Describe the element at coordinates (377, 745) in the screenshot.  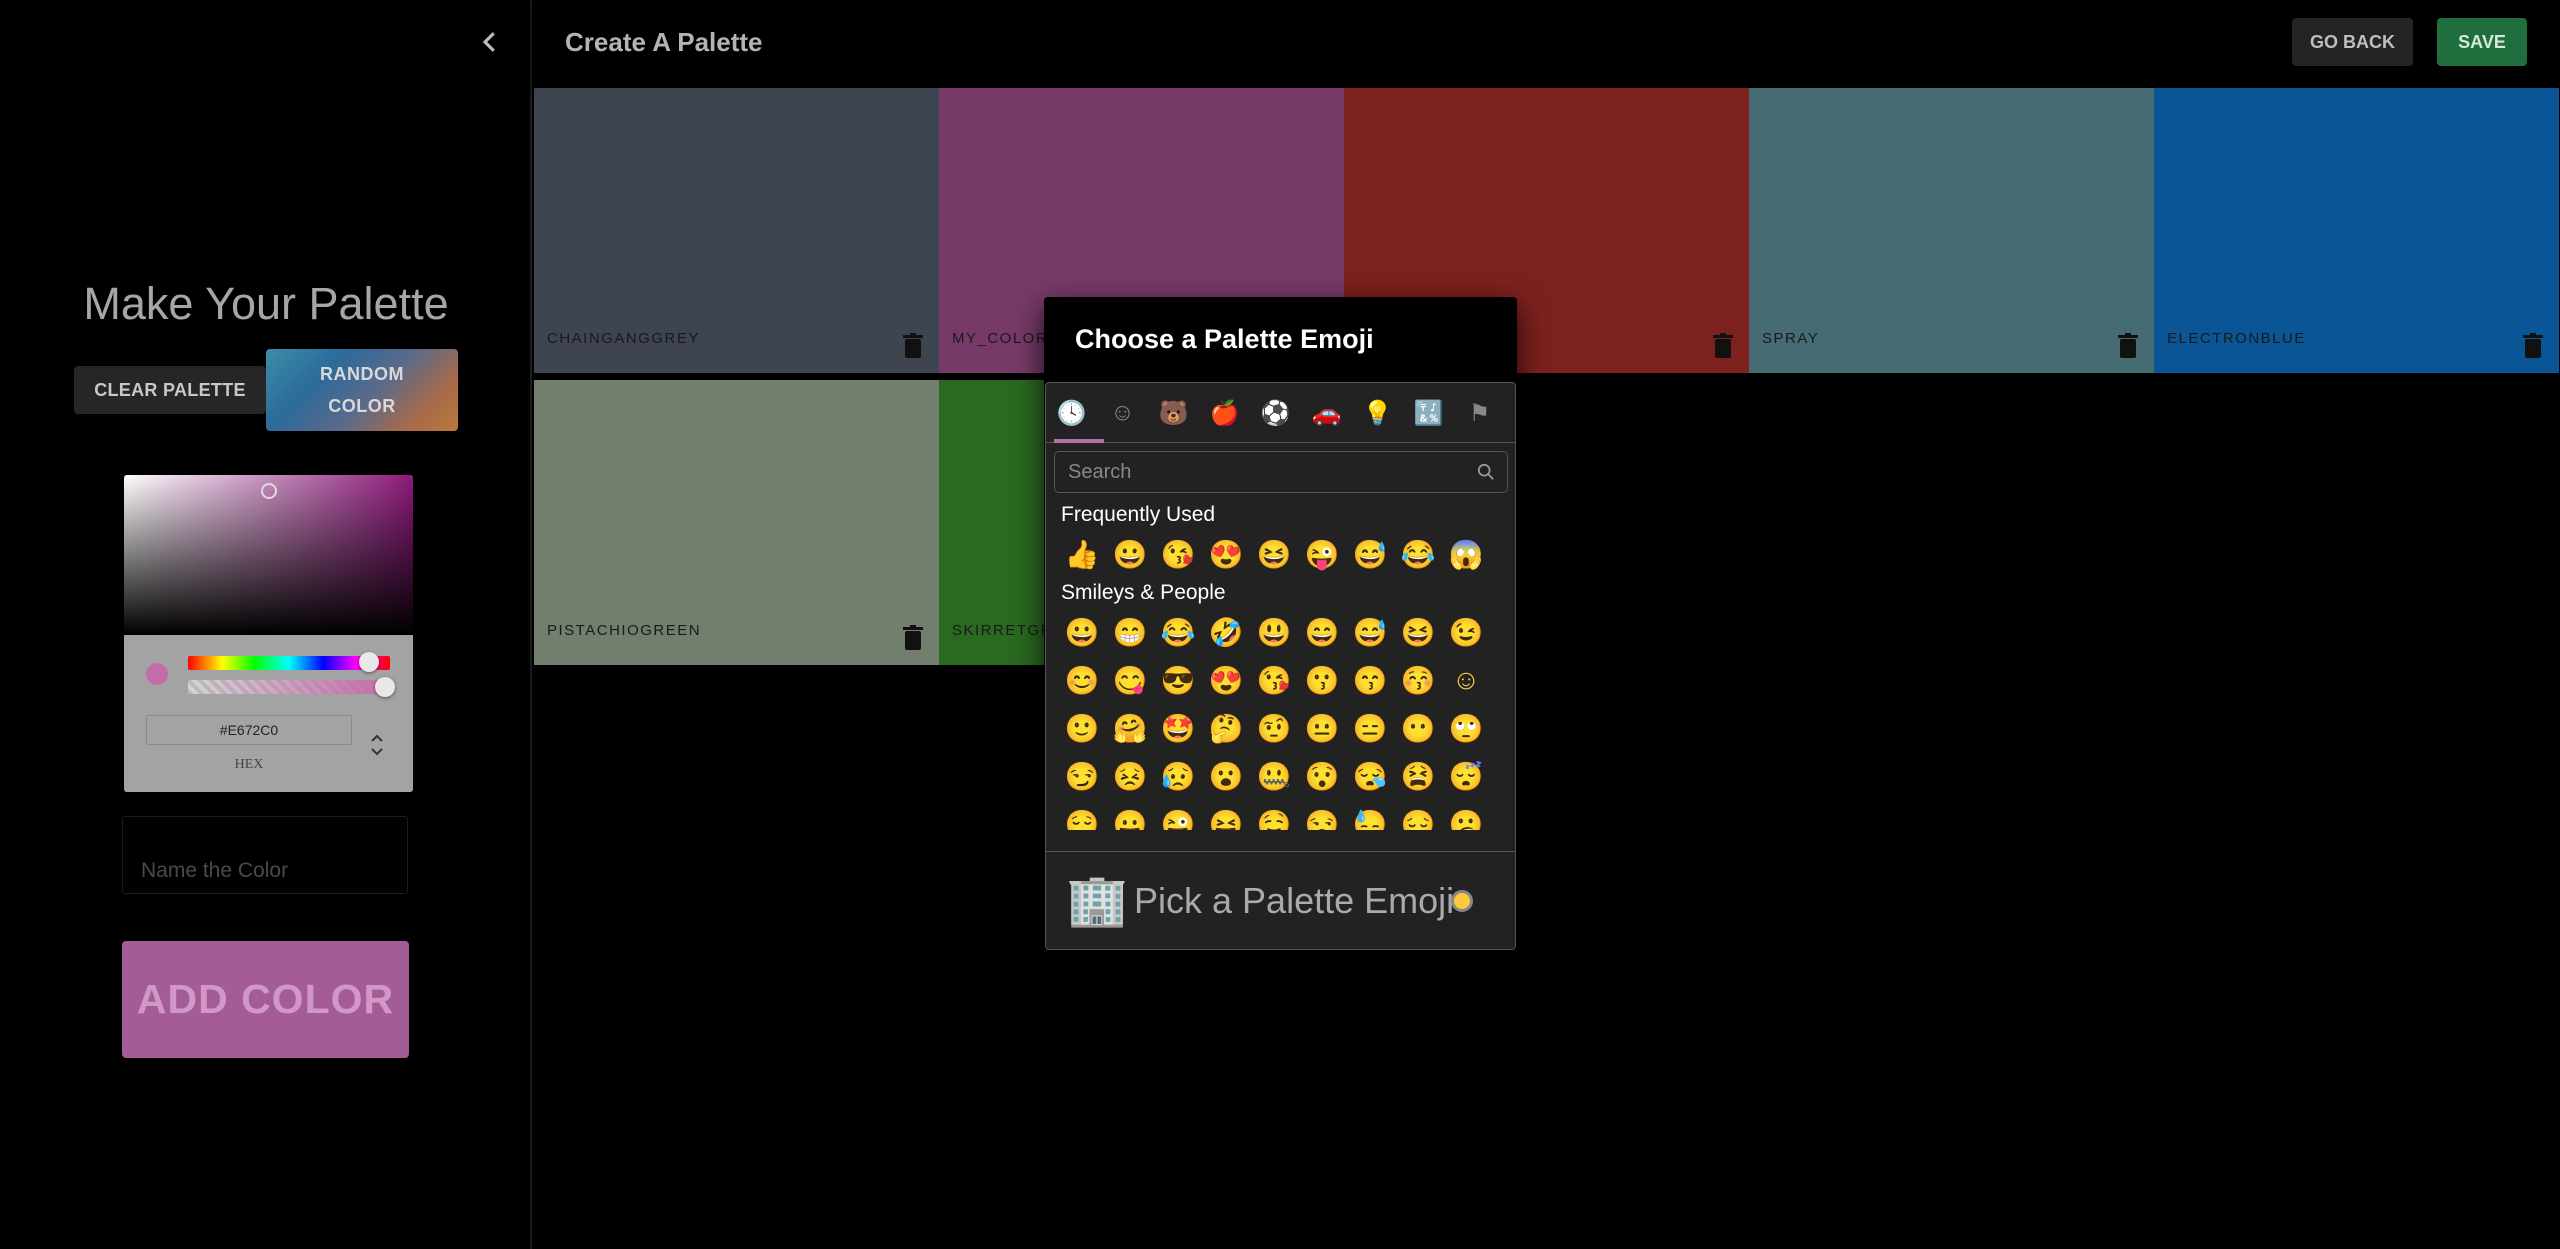
I see `format-toggle-icon` at that location.